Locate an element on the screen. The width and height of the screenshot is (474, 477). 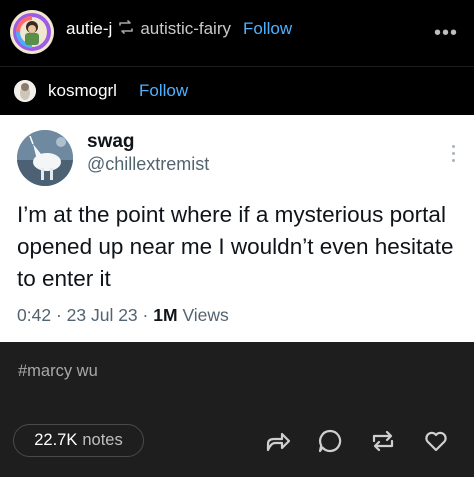
tweet-views-count: 1M is located at coordinates (165, 315).